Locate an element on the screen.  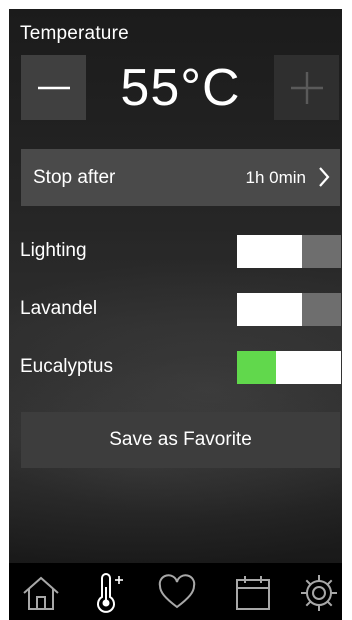
chevron-right-icon is located at coordinates (324, 177).